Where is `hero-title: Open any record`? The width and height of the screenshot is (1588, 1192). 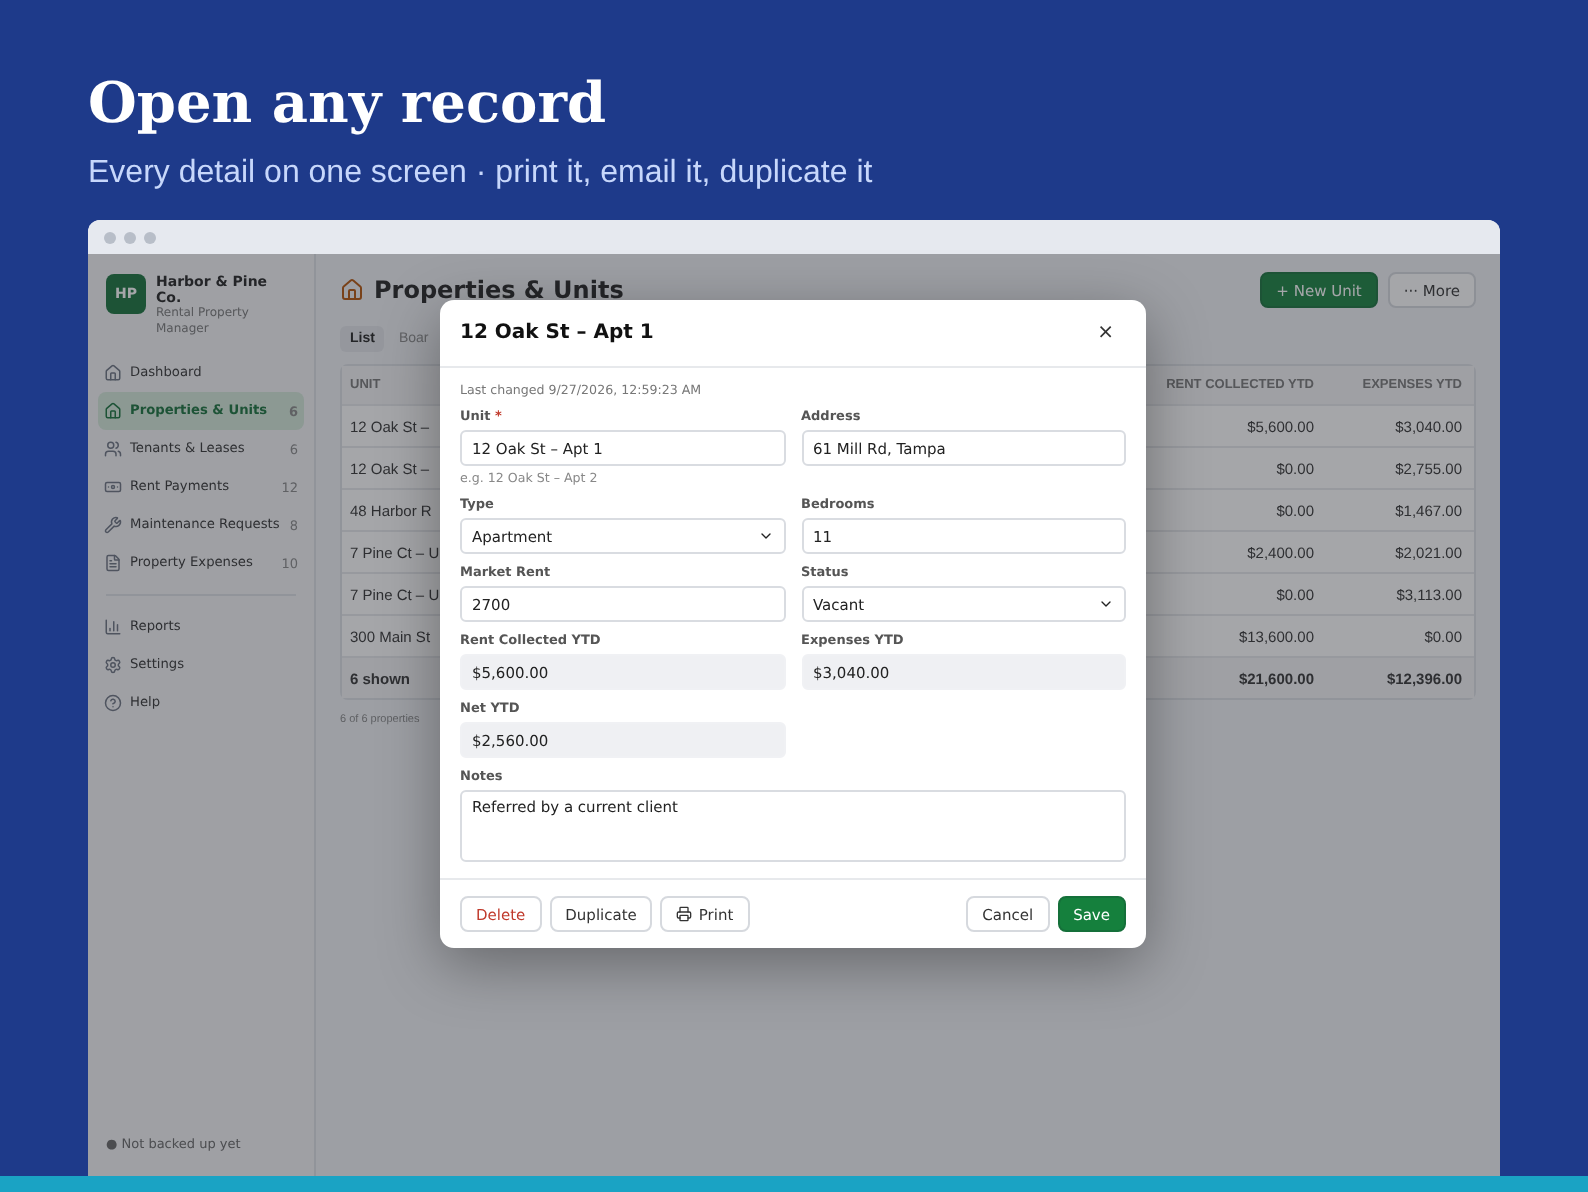 hero-title: Open any record is located at coordinates (348, 104).